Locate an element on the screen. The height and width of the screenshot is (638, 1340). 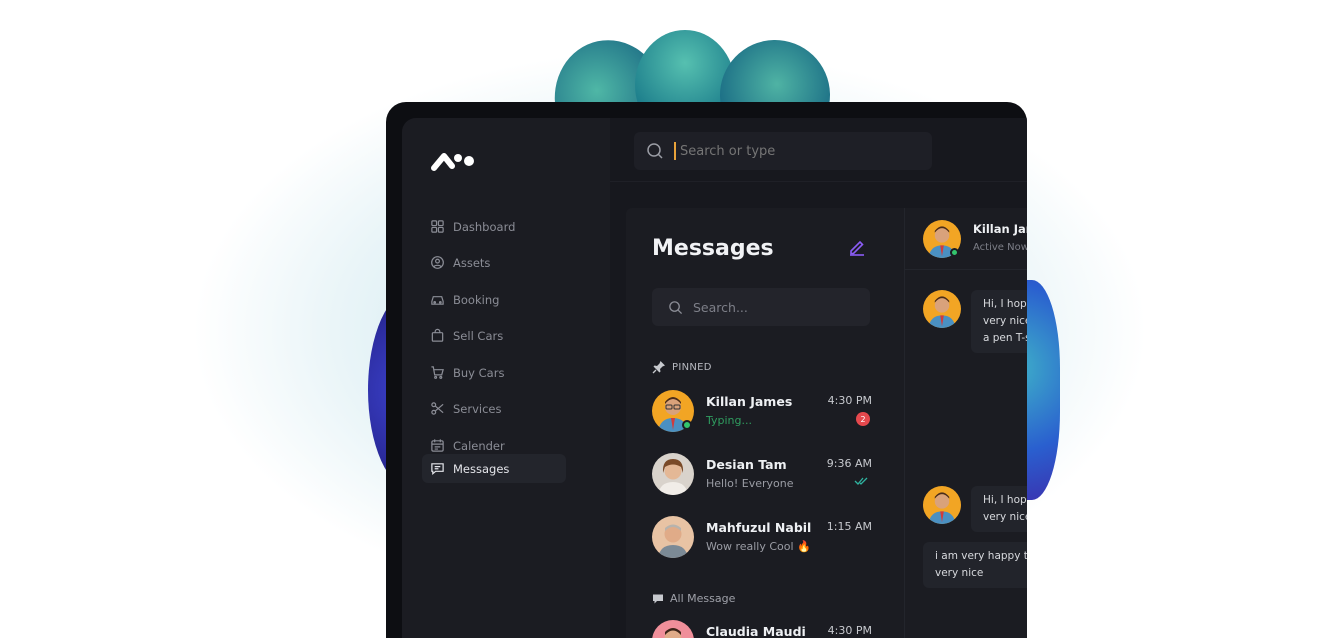
pinned-section-label: PINNED is located at coordinates (682, 367).